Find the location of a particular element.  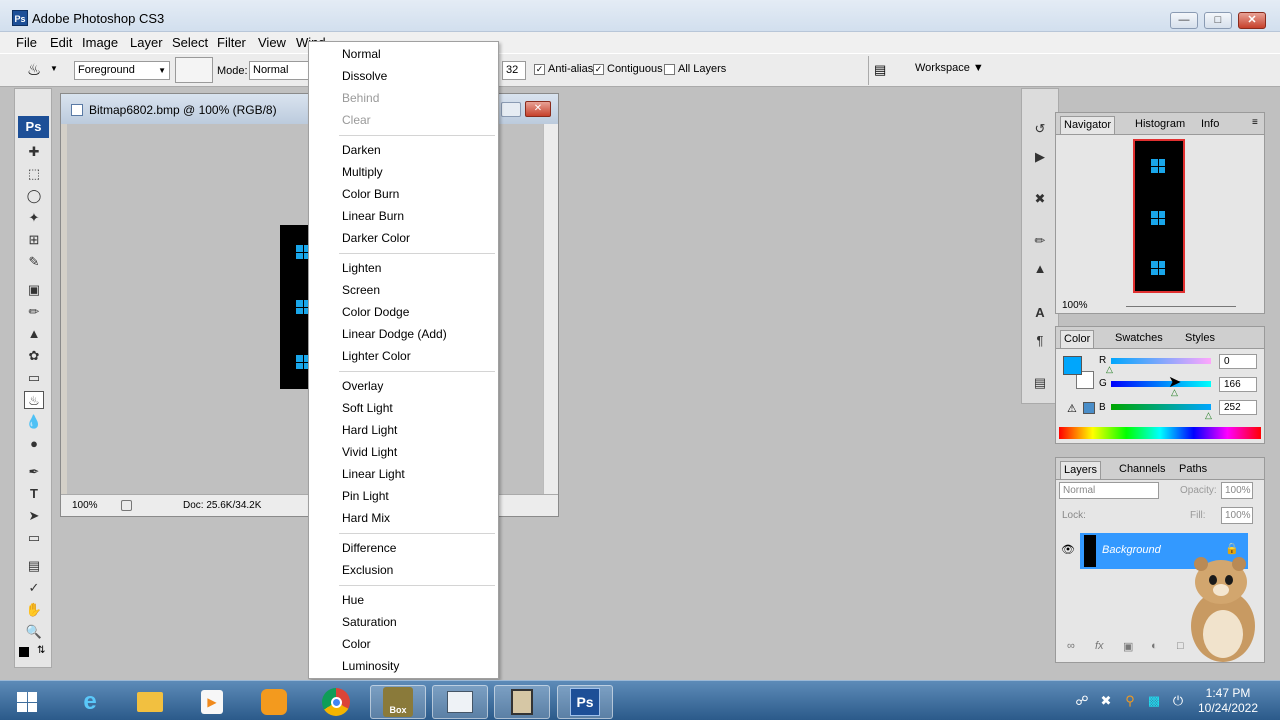

close-button: ✕ is located at coordinates (1252, 20).